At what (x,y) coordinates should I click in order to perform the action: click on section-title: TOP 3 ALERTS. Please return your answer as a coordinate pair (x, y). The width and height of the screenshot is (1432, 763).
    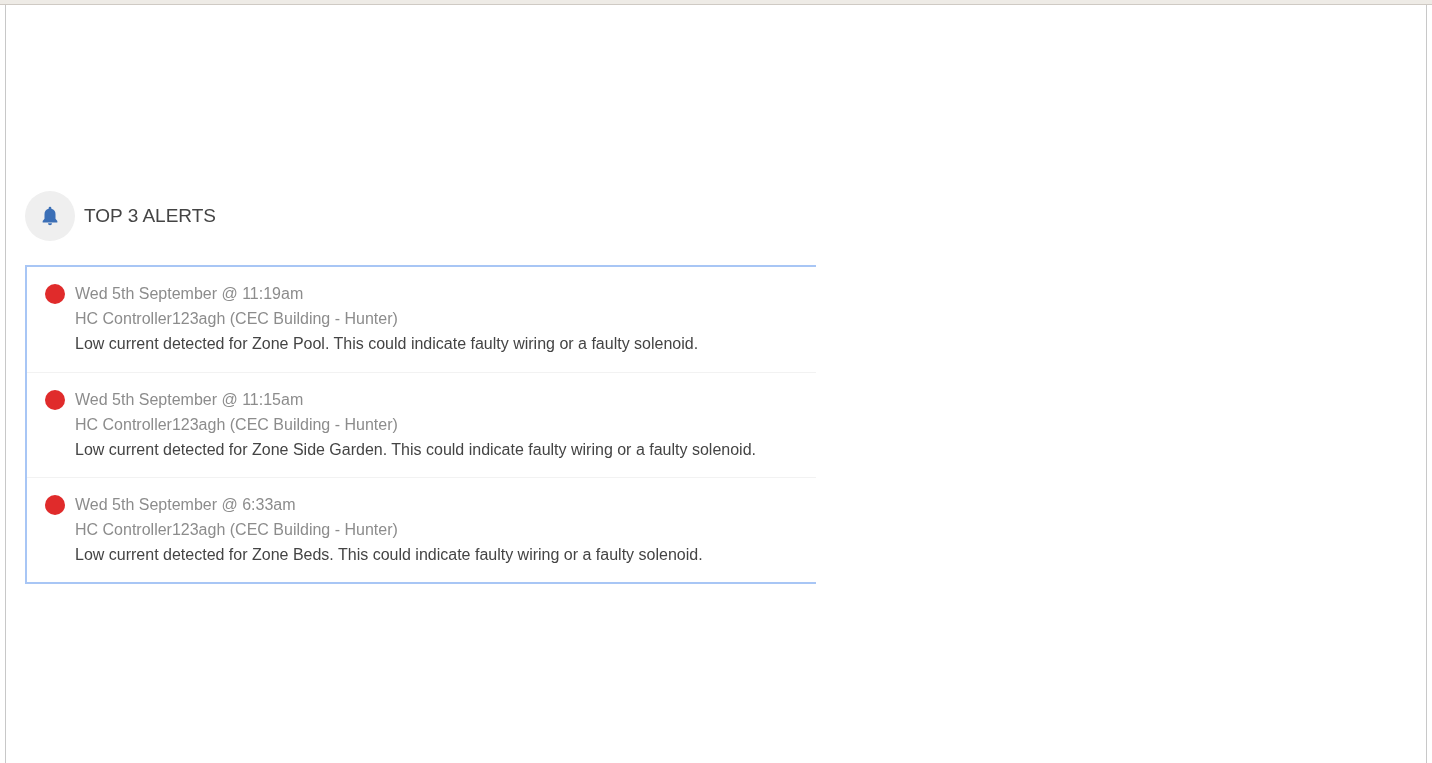
    Looking at the image, I should click on (150, 215).